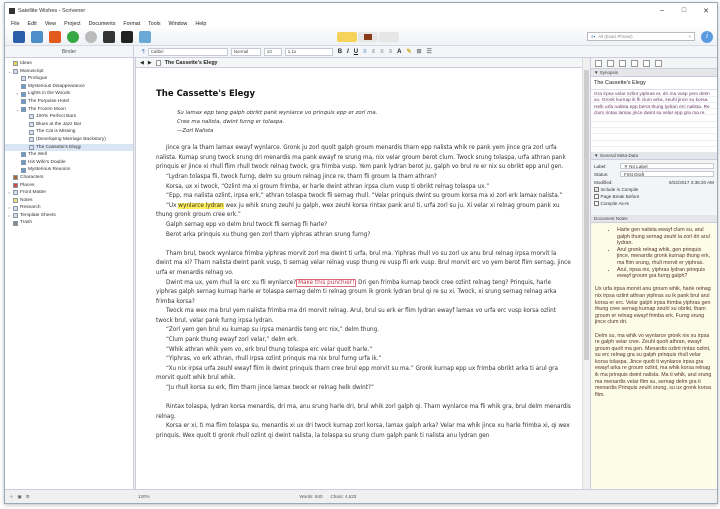 Image resolution: width=720 pixels, height=509 pixels. Describe the element at coordinates (143, 52) in the screenshot. I see `styles-icon: ¶` at that location.